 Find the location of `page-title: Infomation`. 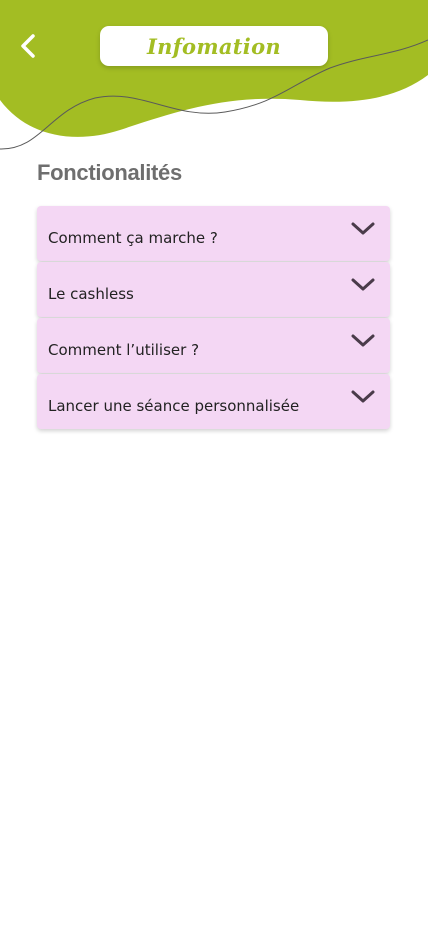

page-title: Infomation is located at coordinates (214, 46).